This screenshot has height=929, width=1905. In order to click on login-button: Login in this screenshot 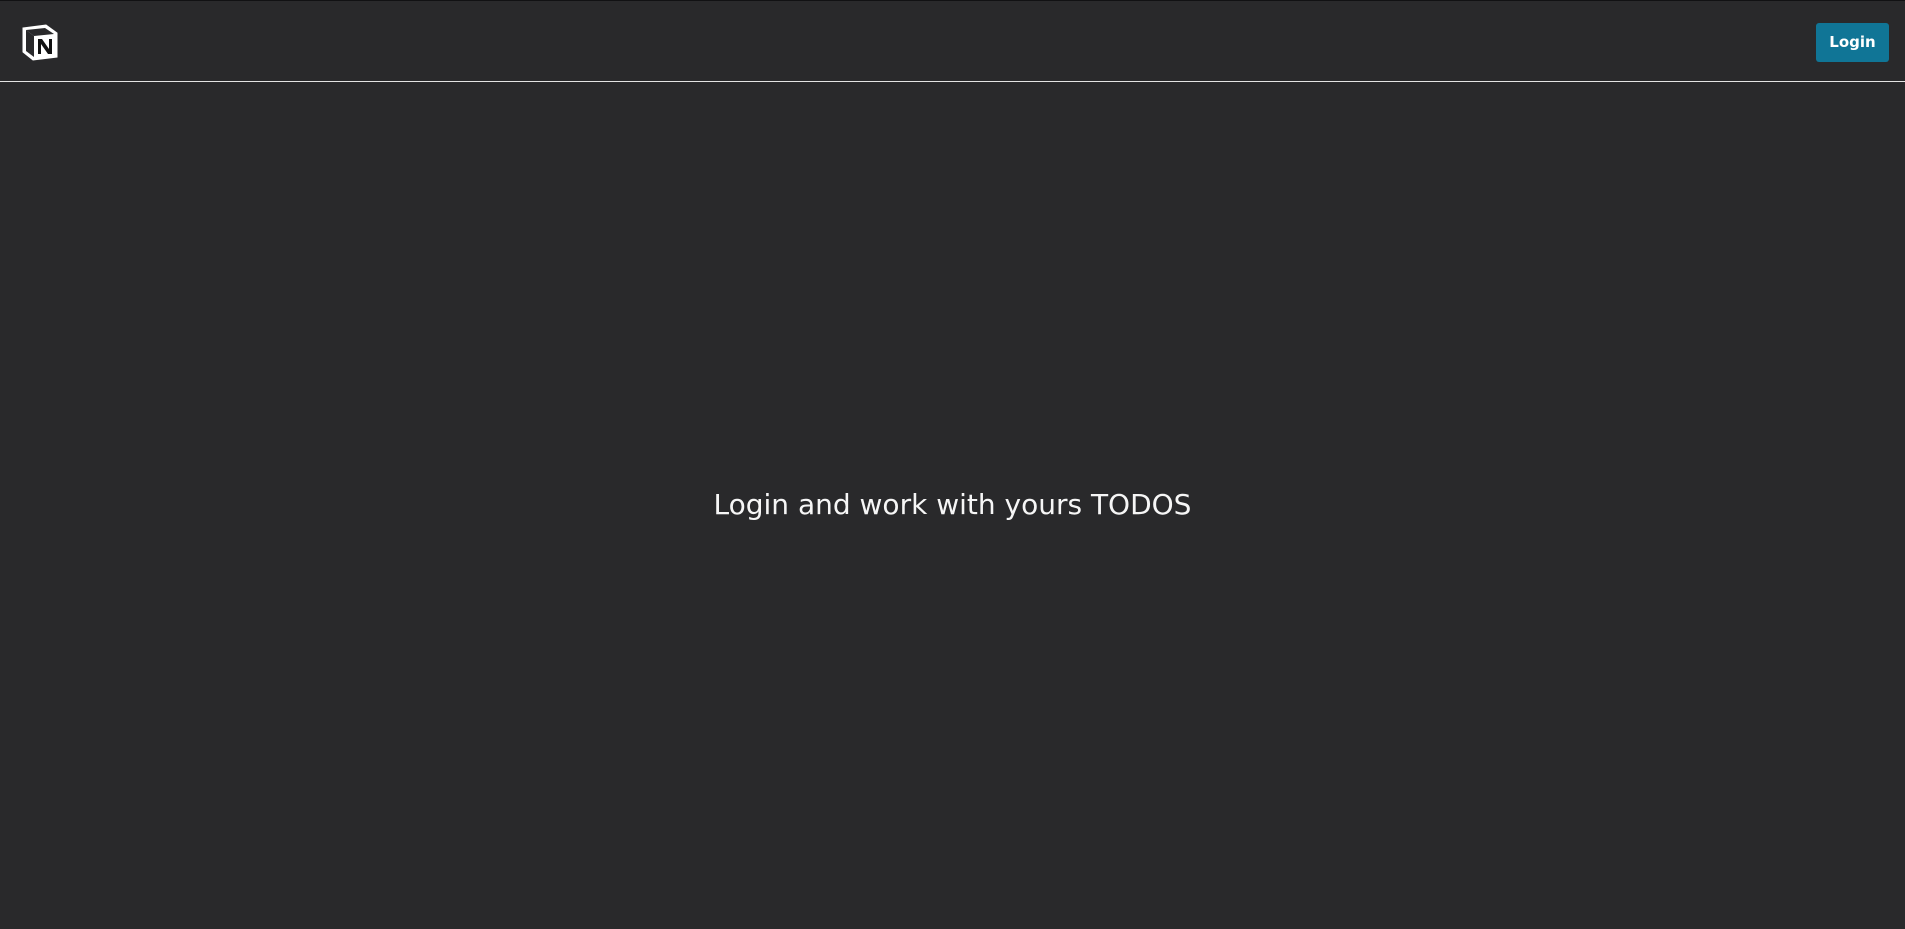, I will do `click(1852, 42)`.